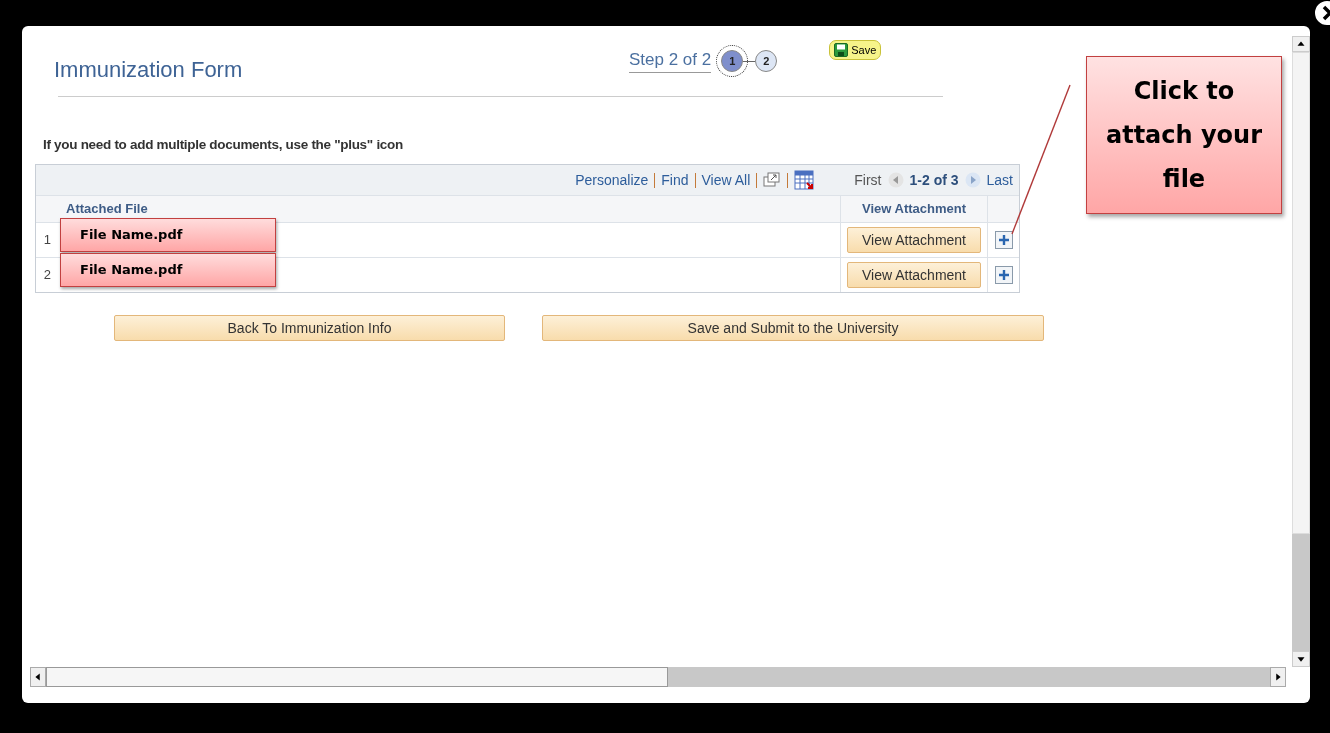 This screenshot has width=1330, height=733. I want to click on column-header: View Attachment, so click(913, 209).